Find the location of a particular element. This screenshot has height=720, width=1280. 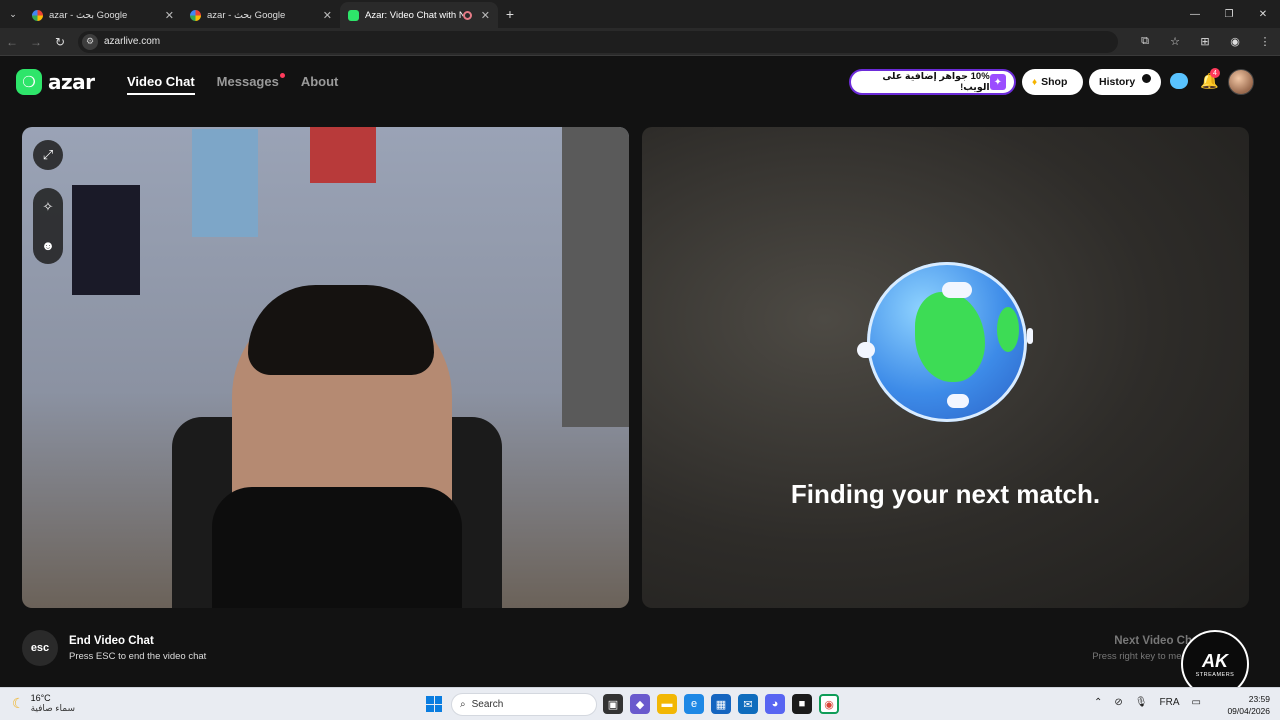

store-icon: ▦ is located at coordinates (721, 704).